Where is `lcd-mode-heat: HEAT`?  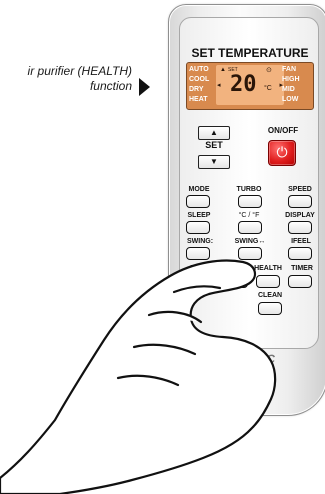 lcd-mode-heat: HEAT is located at coordinates (198, 99).